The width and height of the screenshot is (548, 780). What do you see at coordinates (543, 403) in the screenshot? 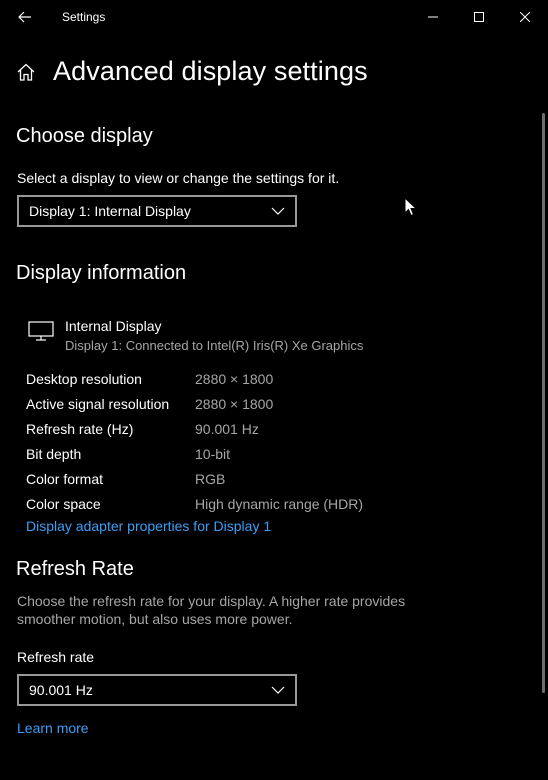
I see `scrollbar` at bounding box center [543, 403].